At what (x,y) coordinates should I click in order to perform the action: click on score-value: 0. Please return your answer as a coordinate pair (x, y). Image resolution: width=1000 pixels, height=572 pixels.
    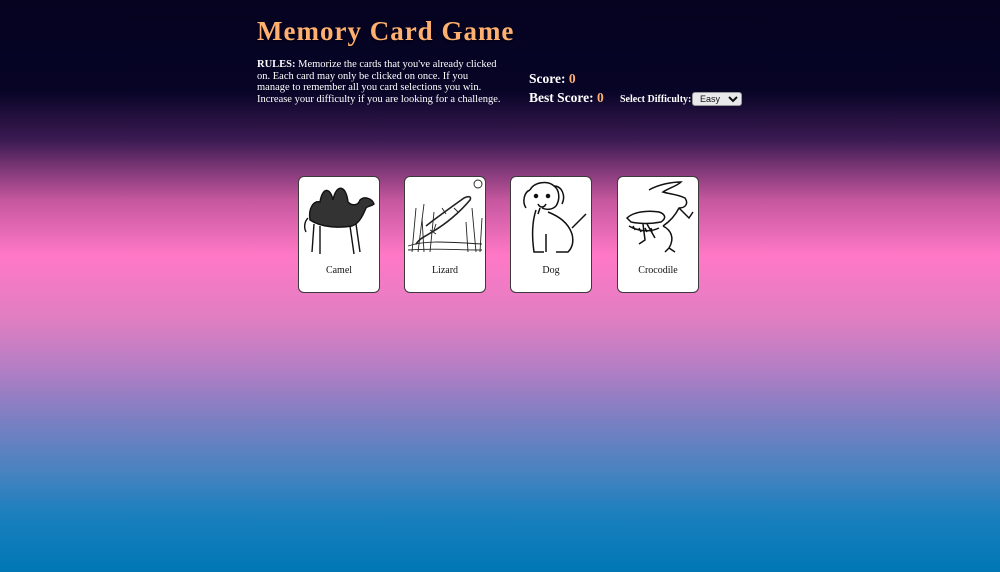
    Looking at the image, I should click on (572, 78).